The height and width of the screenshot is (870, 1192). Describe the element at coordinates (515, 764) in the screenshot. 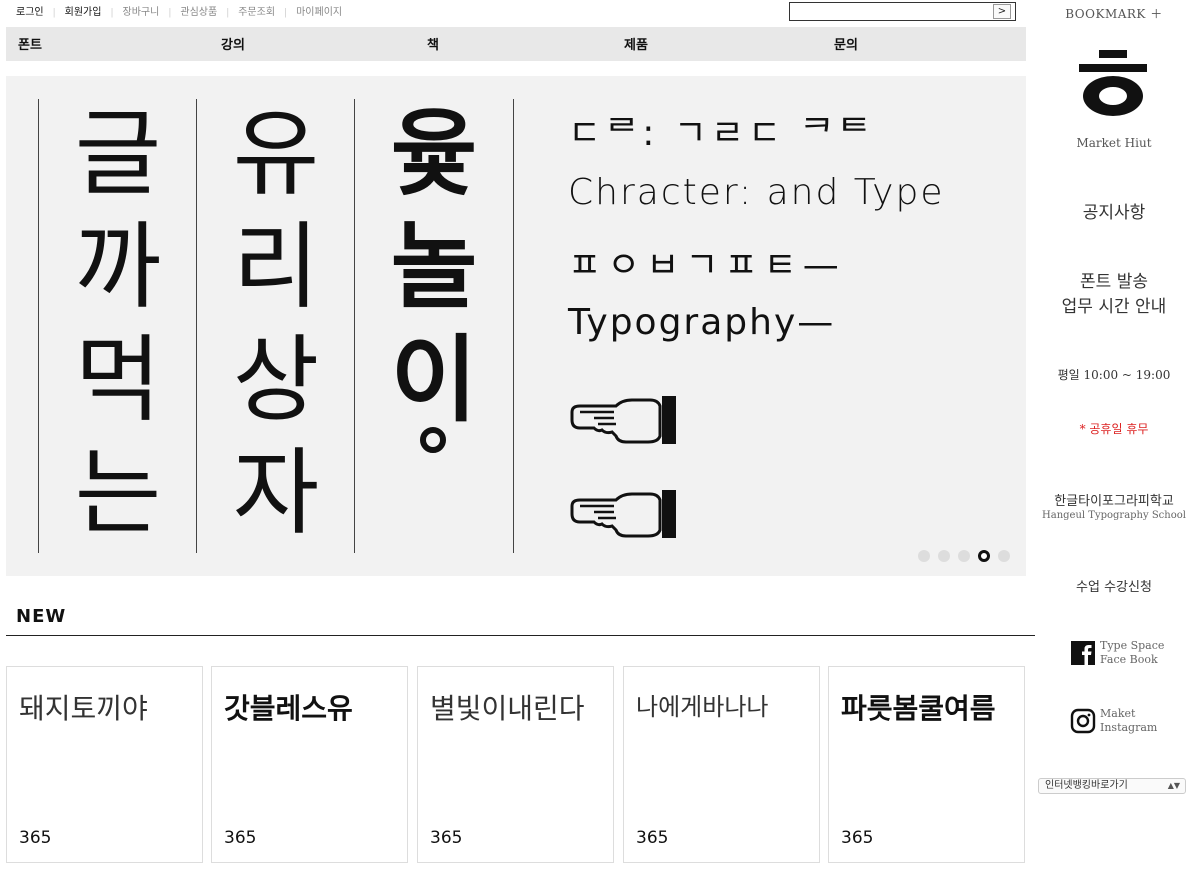

I see `product-card: 별빛이내린다 365` at that location.